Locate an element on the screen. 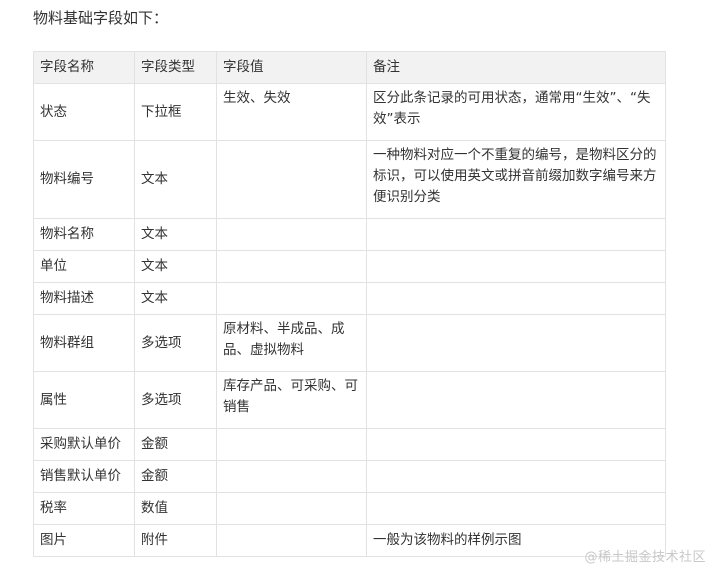  cell-field-name: 状态 is located at coordinates (84, 112).